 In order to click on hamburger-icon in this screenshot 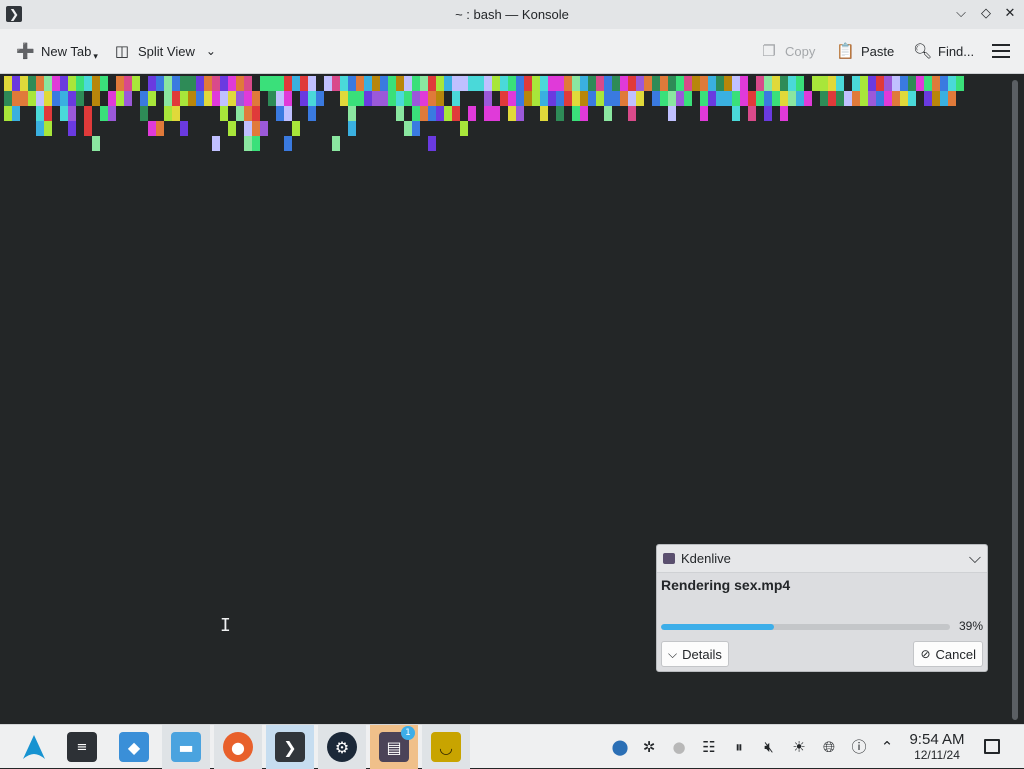, I will do `click(1001, 51)`.